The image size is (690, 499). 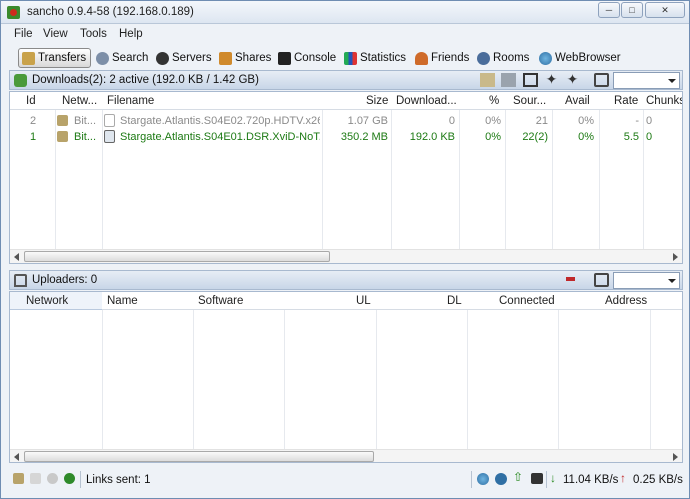 I want to click on tab-servers: Servers, so click(x=184, y=58).